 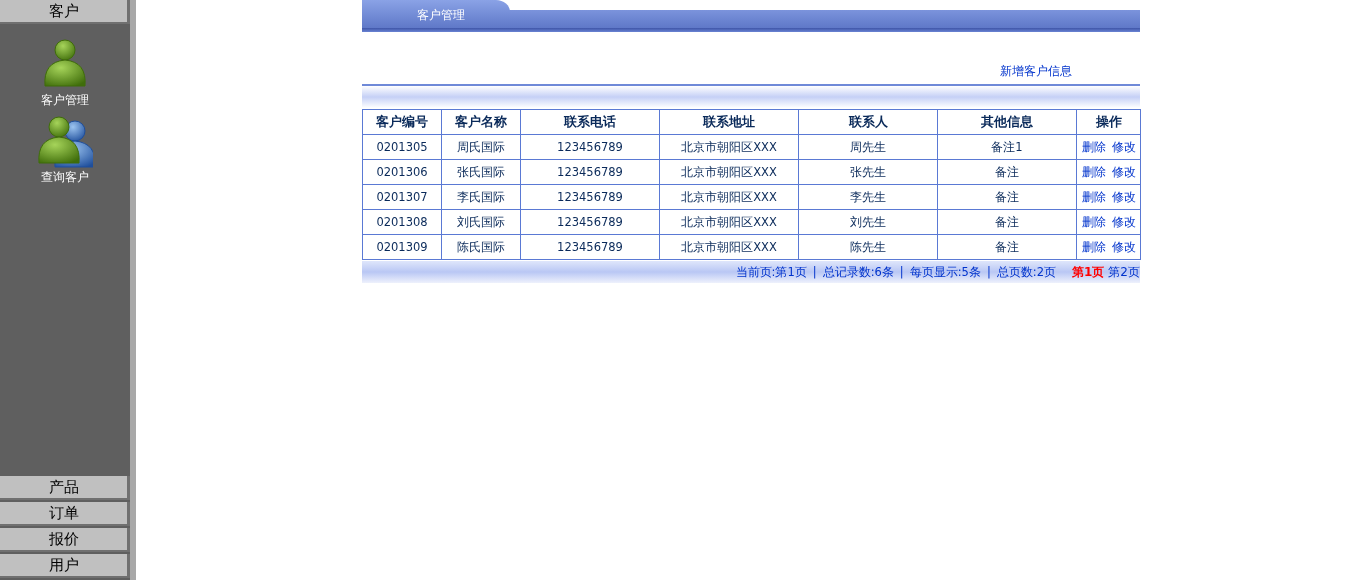 What do you see at coordinates (481, 172) in the screenshot?
I see `table-cell: 张氏国际` at bounding box center [481, 172].